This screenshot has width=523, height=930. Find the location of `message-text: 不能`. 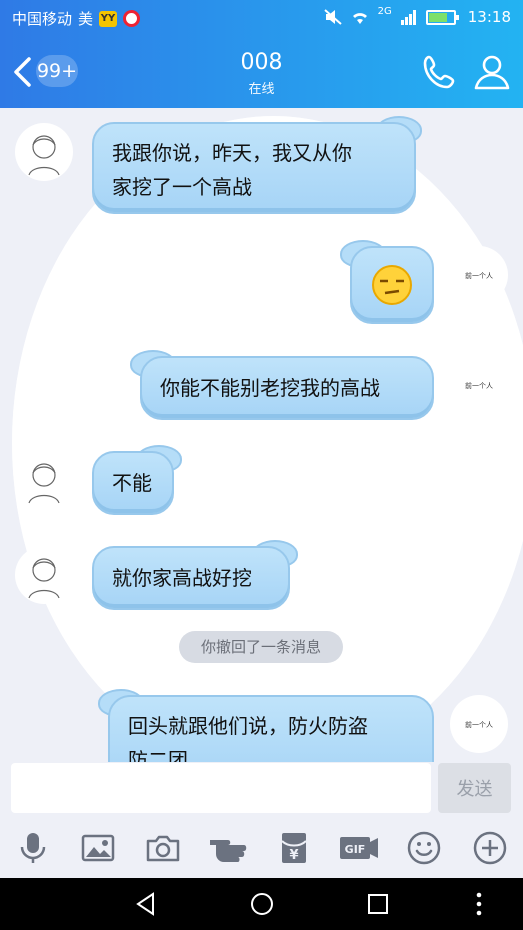

message-text: 不能 is located at coordinates (132, 483).